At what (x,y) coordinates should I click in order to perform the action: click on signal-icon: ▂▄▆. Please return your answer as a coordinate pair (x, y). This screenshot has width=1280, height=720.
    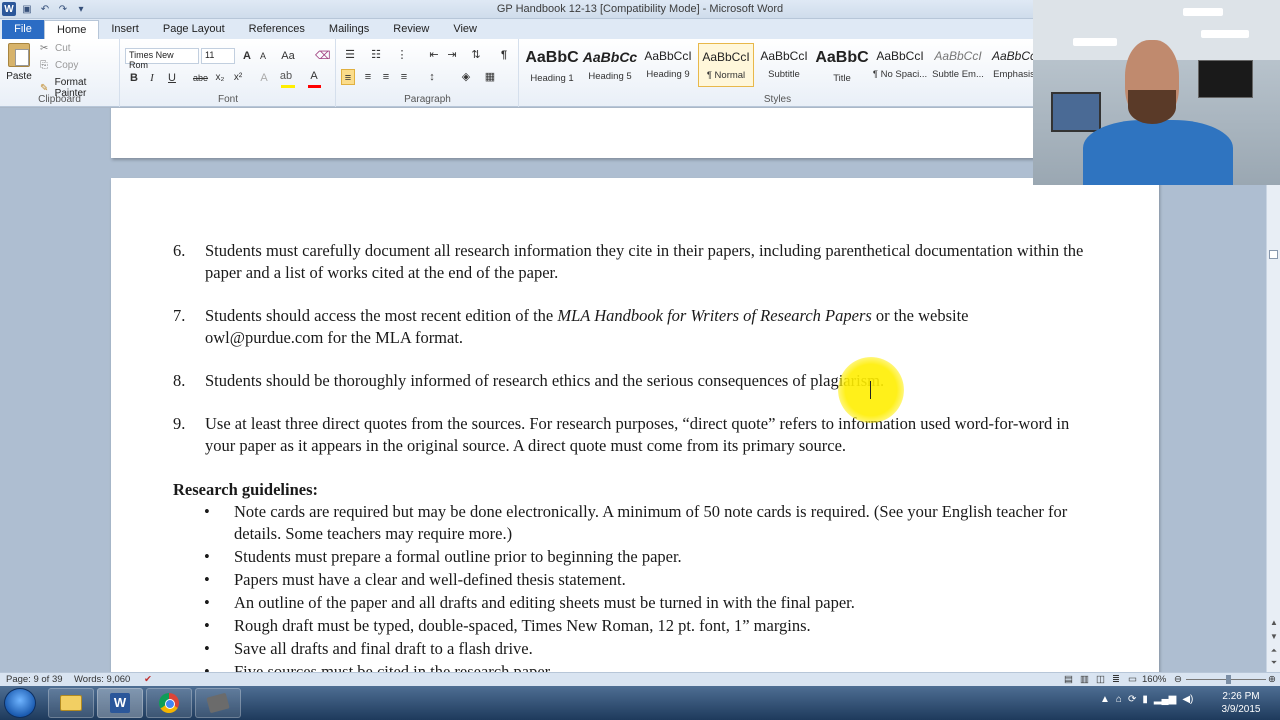
    Looking at the image, I should click on (1165, 699).